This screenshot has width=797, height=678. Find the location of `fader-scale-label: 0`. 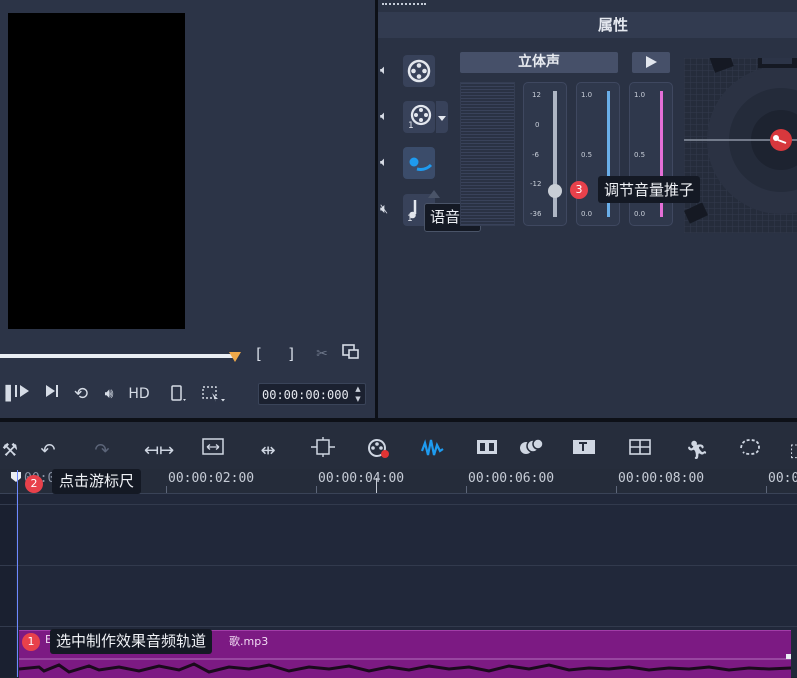

fader-scale-label: 0 is located at coordinates (537, 125).